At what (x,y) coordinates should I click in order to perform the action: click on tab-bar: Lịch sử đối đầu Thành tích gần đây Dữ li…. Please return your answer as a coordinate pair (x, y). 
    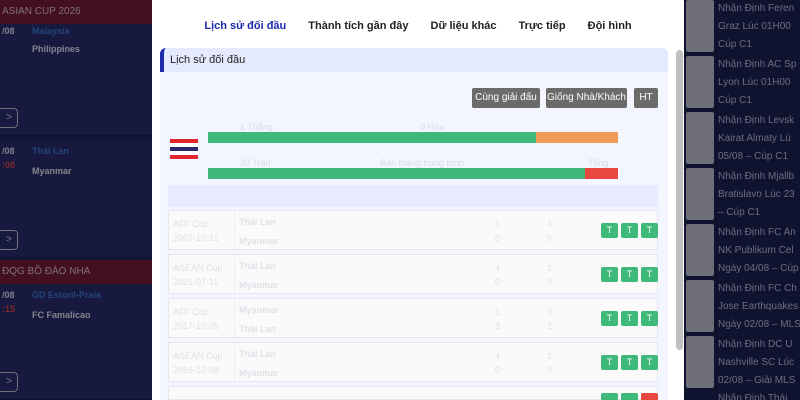
    Looking at the image, I should click on (418, 20).